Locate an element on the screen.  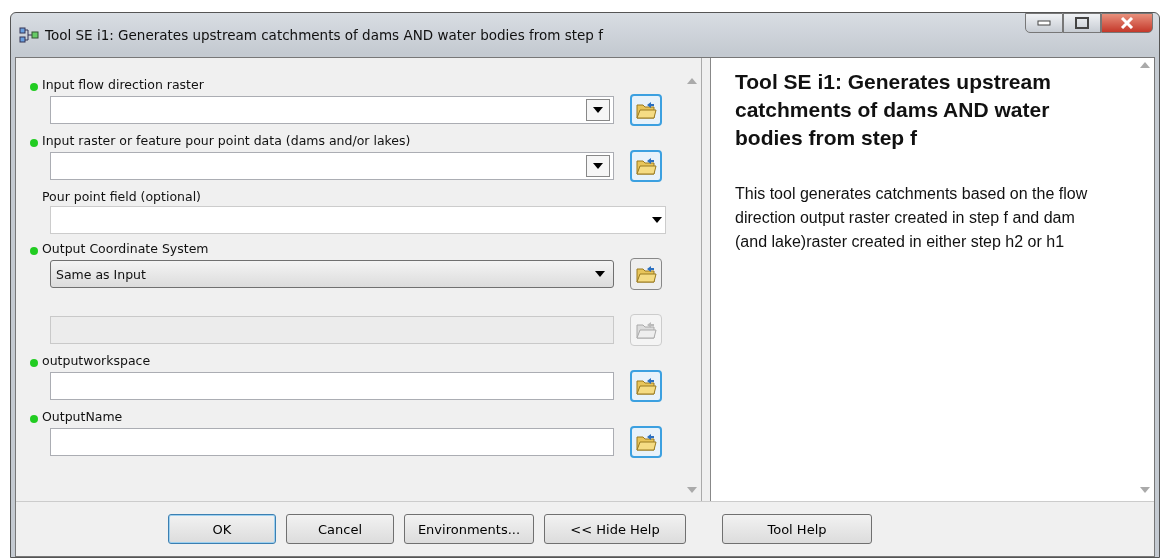
minimize-icon is located at coordinates (1044, 23).